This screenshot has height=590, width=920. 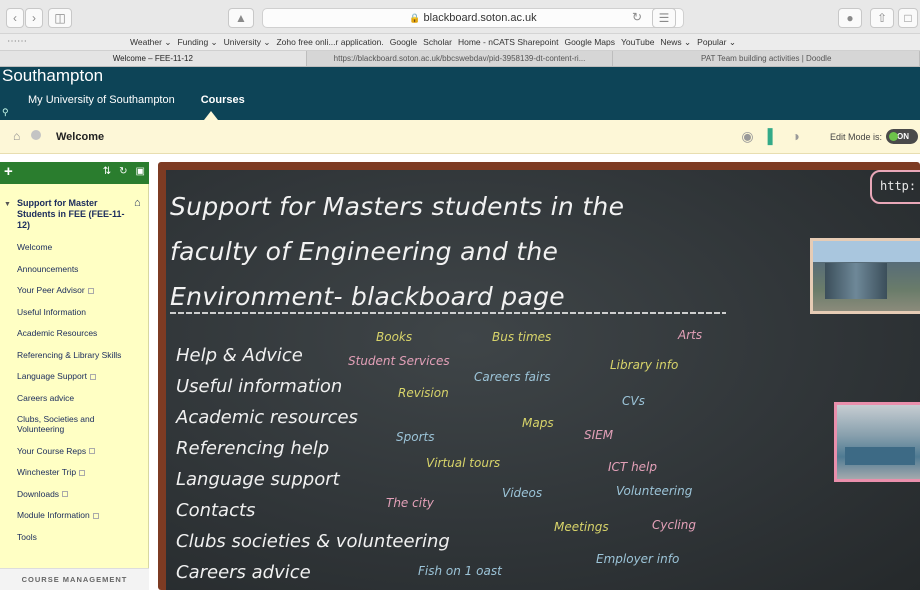 What do you see at coordinates (664, 18) in the screenshot?
I see `reader-icon: ☰` at bounding box center [664, 18].